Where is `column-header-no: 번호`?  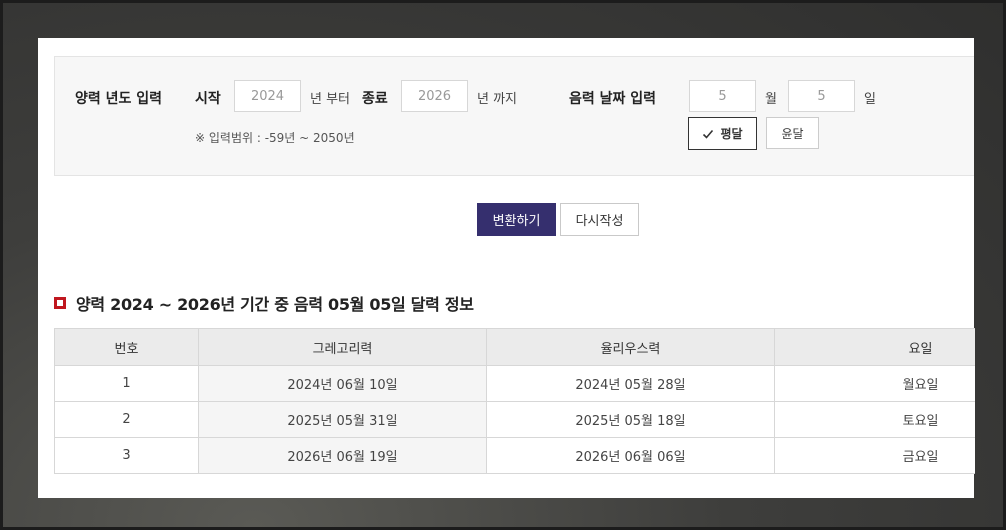
column-header-no: 번호 is located at coordinates (126, 347).